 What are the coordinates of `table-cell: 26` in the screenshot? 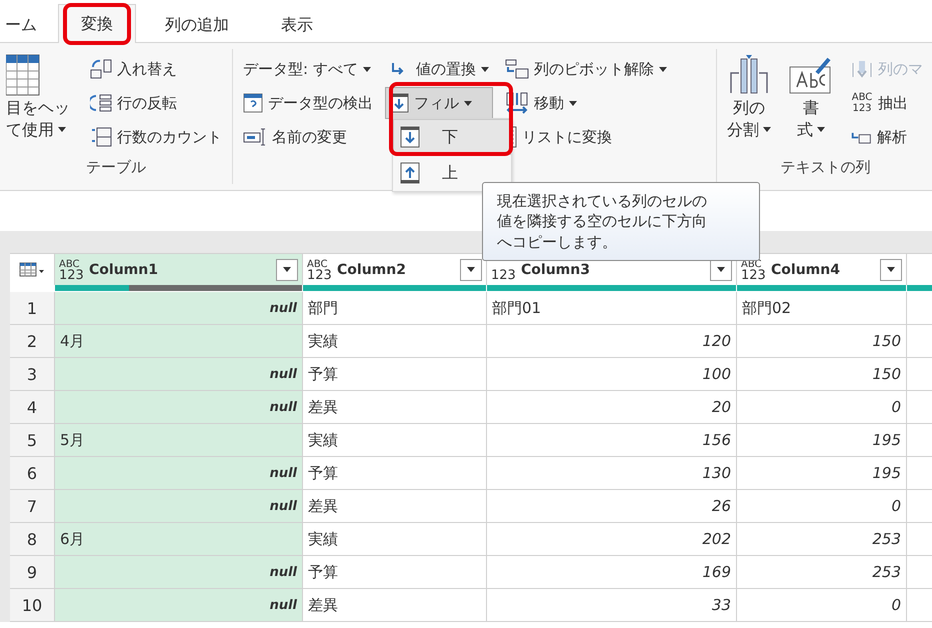 It's located at (721, 506).